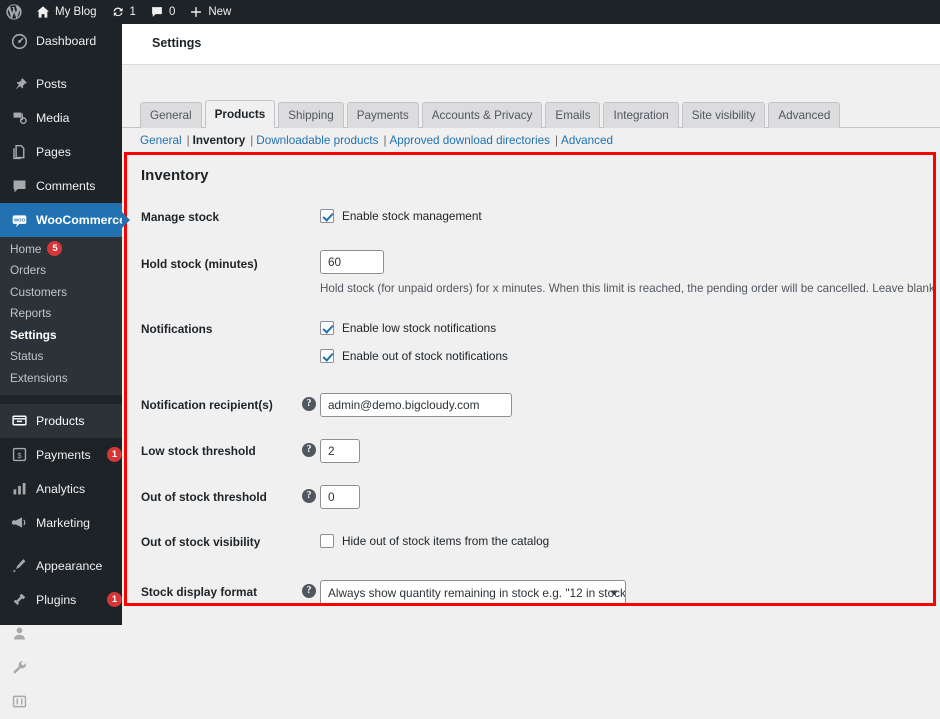 The height and width of the screenshot is (719, 940). I want to click on sidebar-item-plugins: Plugins 1, so click(61, 600).